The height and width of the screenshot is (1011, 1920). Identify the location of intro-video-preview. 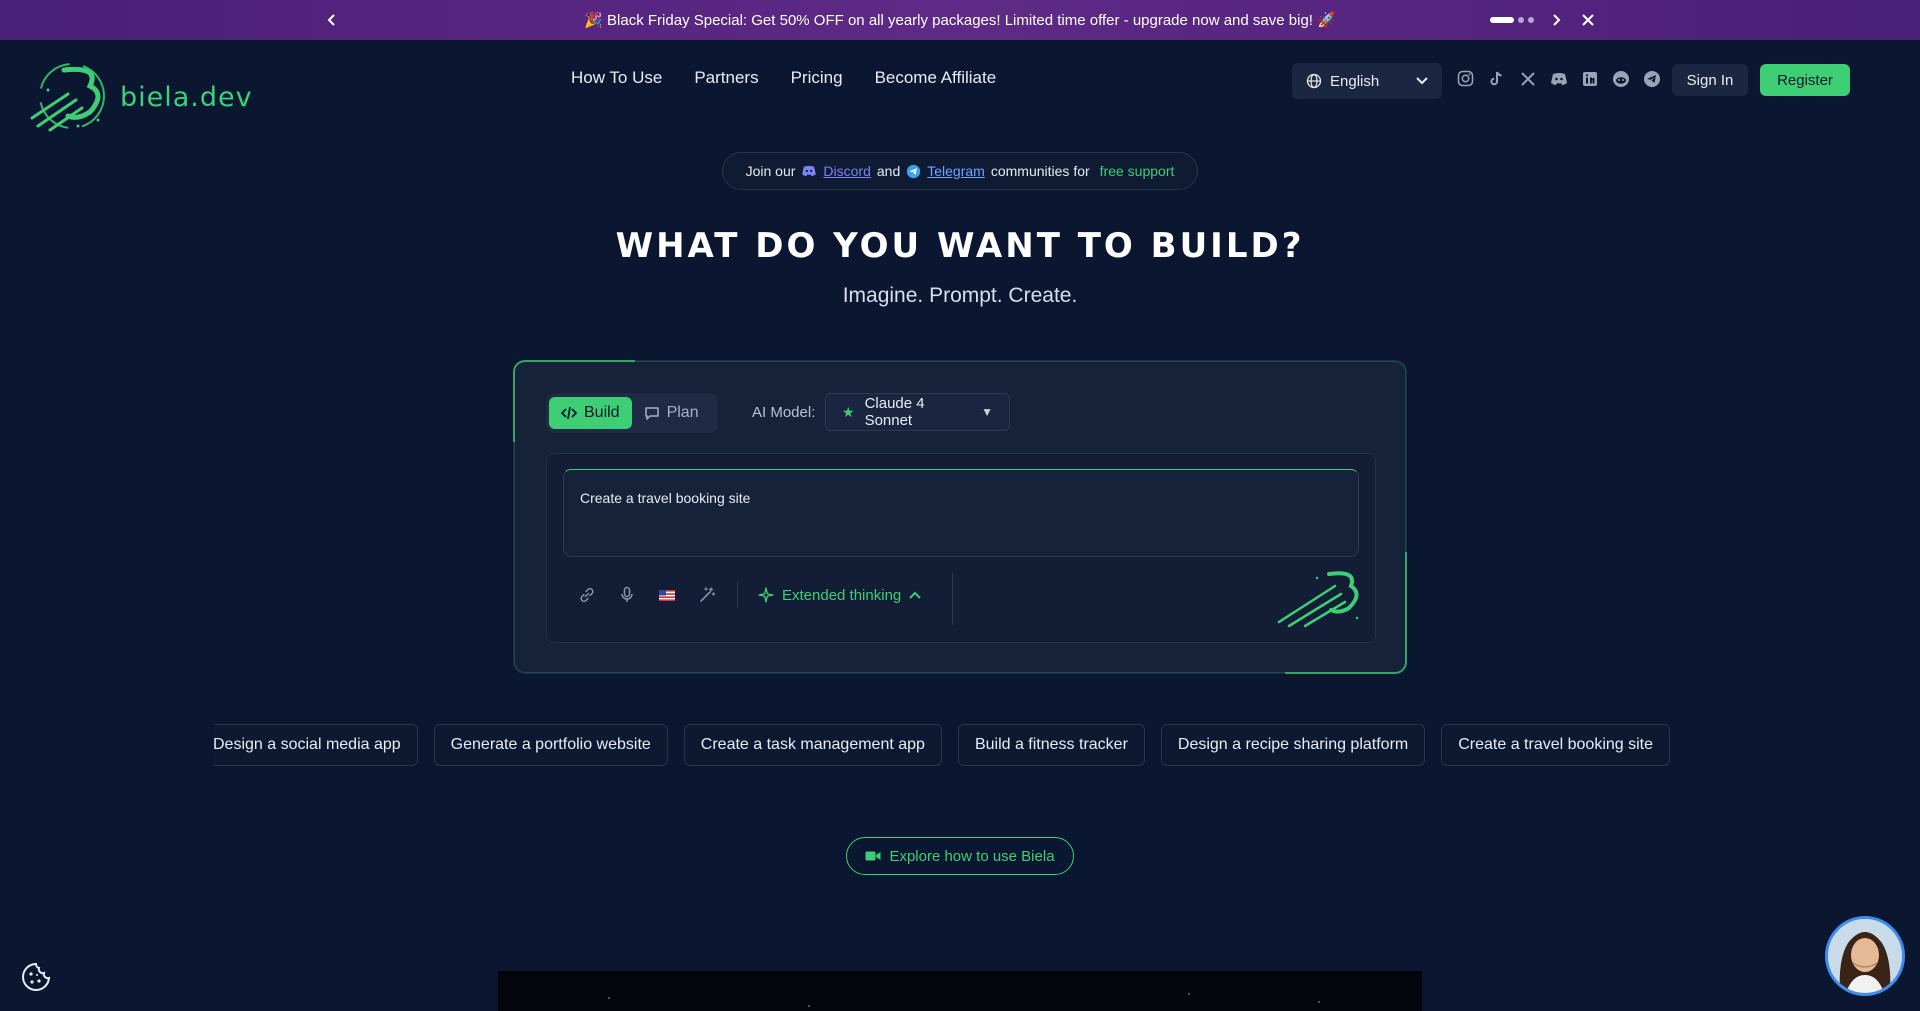
(960, 991).